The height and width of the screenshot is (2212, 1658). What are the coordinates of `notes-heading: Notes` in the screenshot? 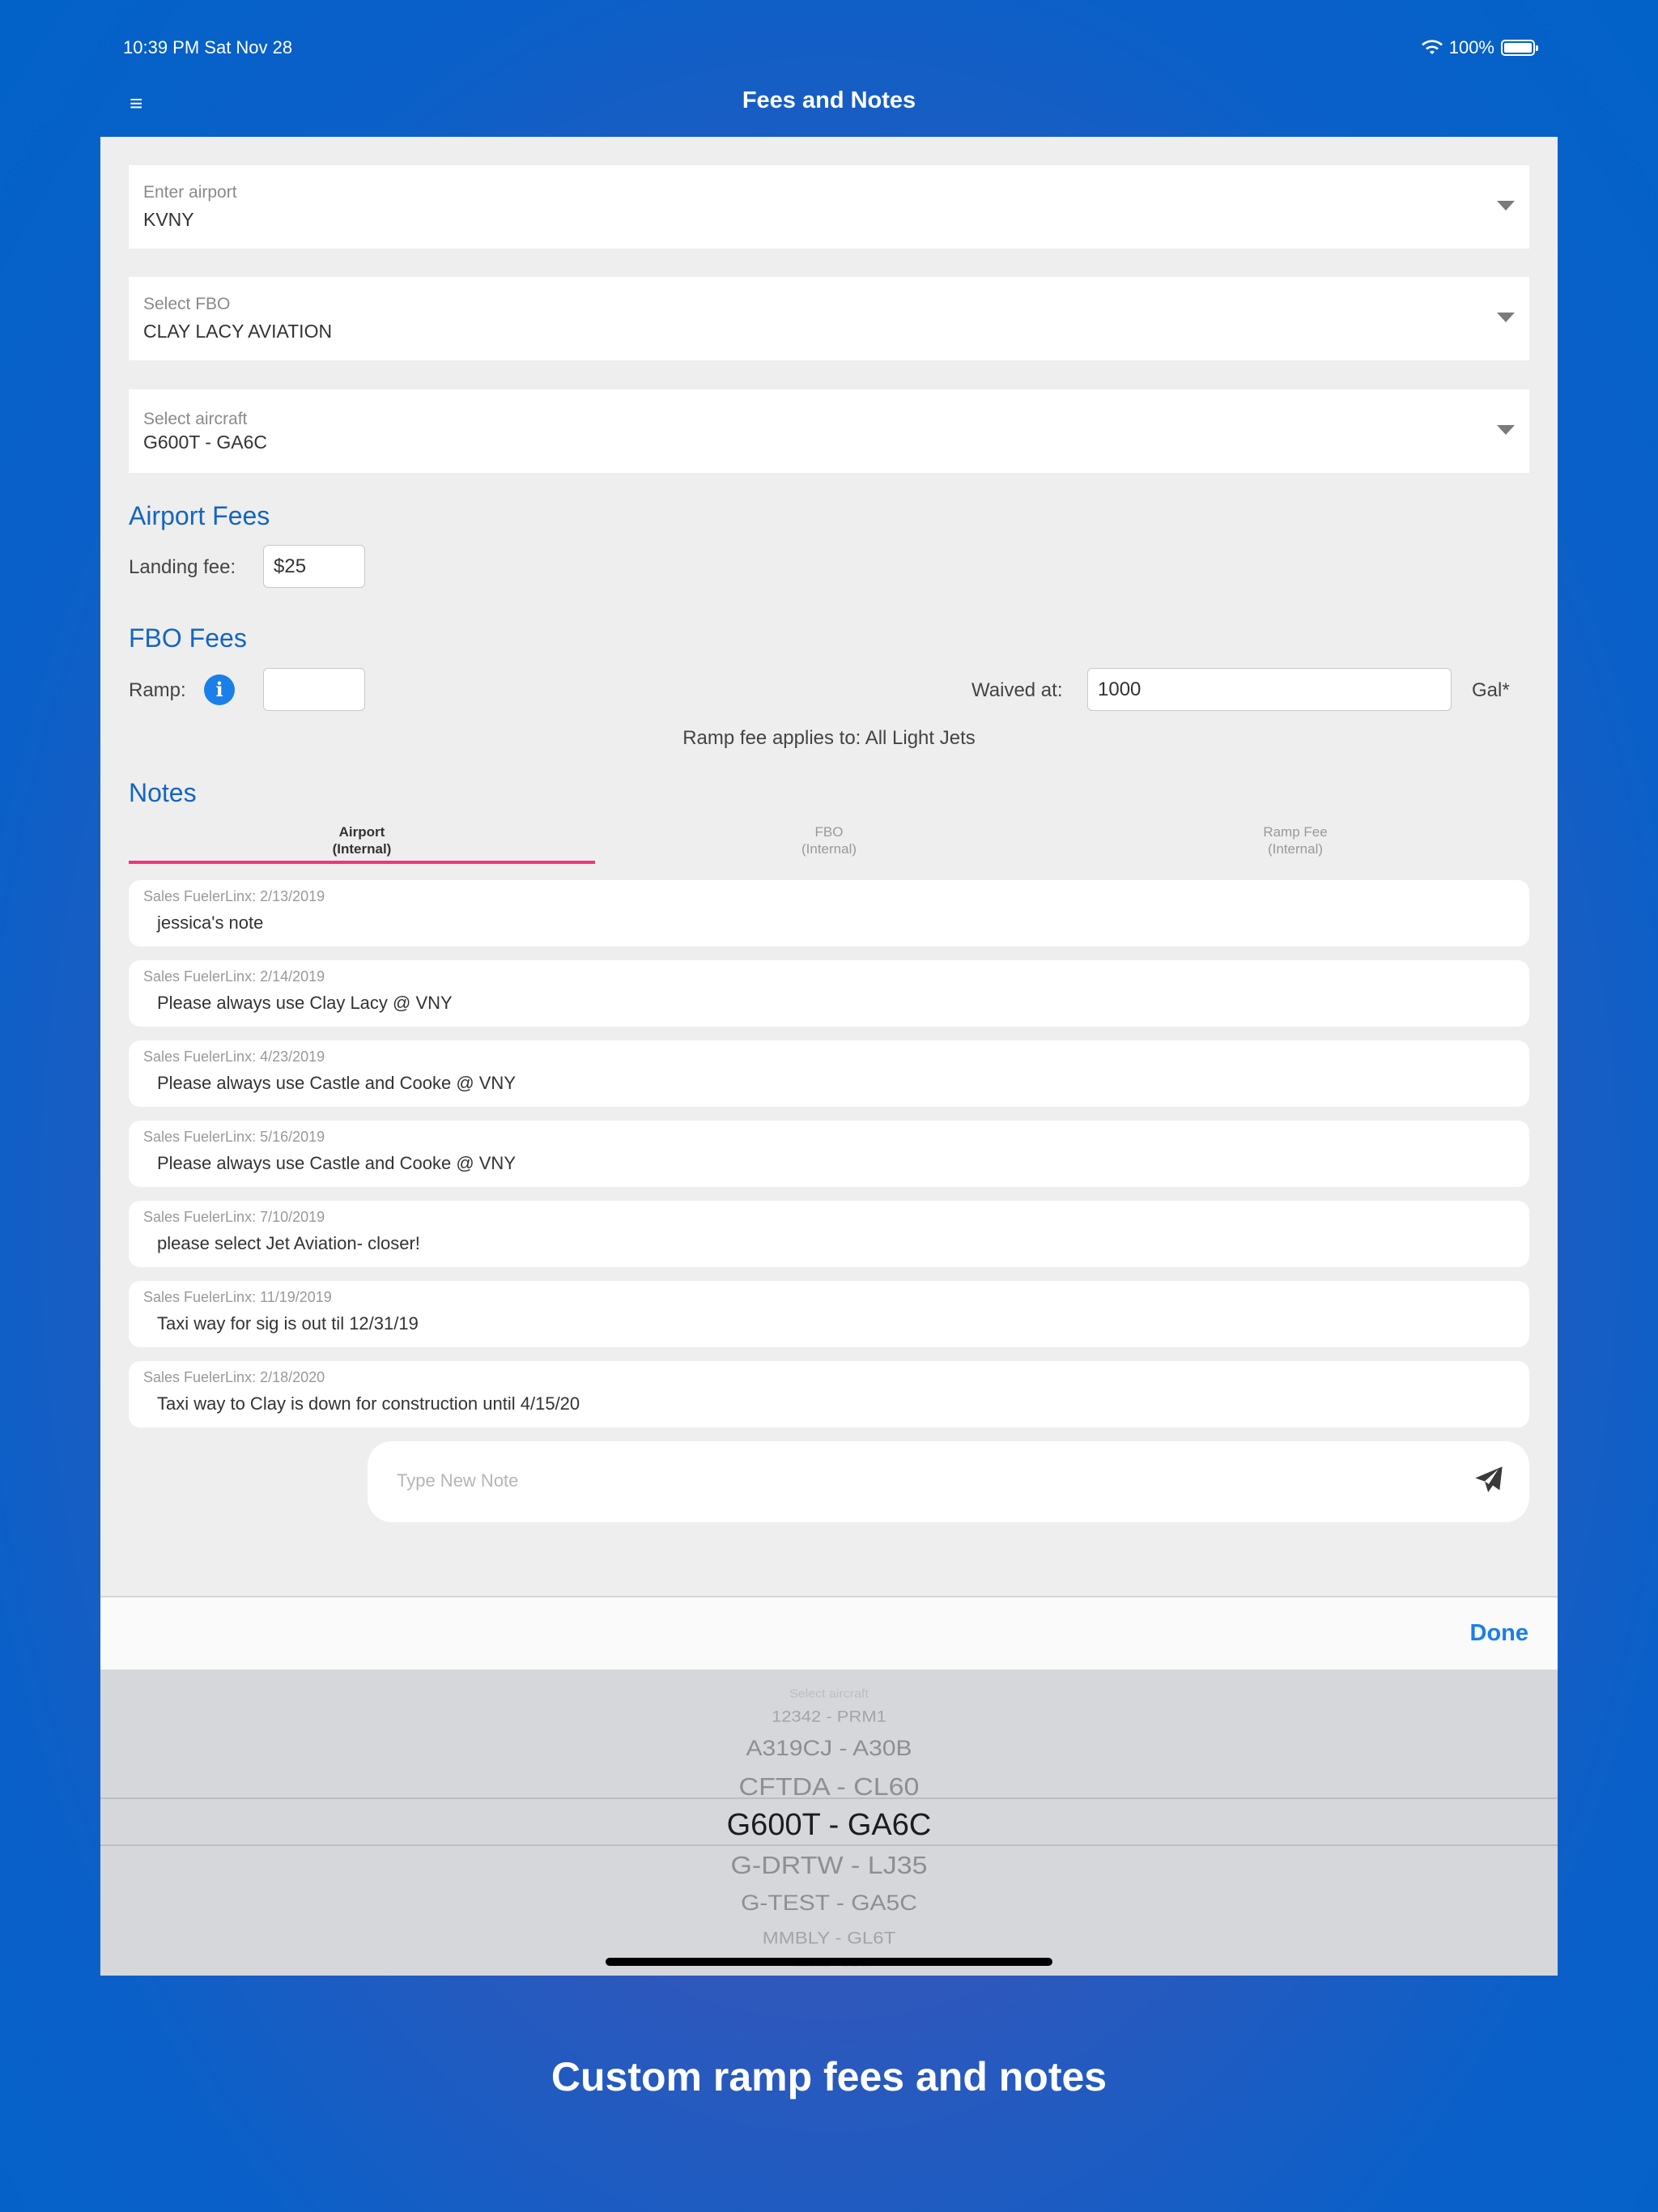 It's located at (163, 793).